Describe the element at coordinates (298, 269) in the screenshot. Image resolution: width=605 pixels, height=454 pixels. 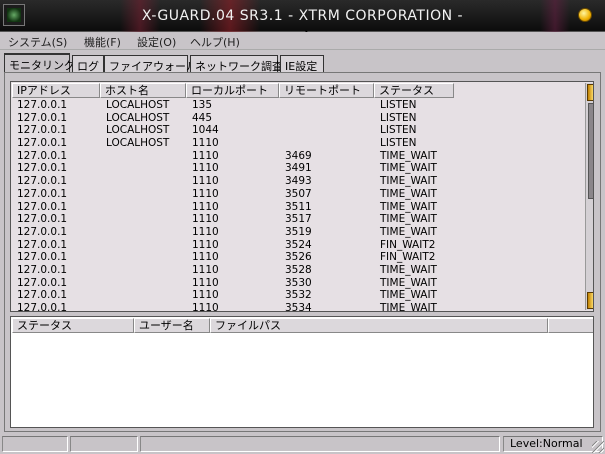
I see `cell-remote-port: 3528` at that location.